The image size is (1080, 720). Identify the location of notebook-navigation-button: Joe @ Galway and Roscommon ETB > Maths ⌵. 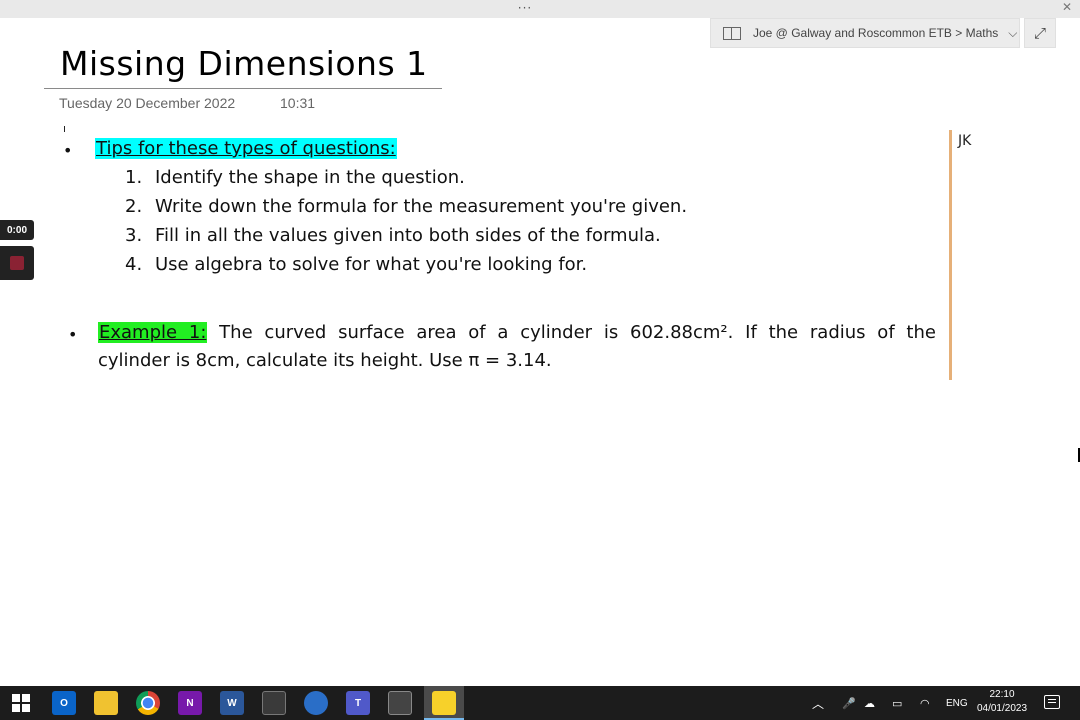
(865, 33).